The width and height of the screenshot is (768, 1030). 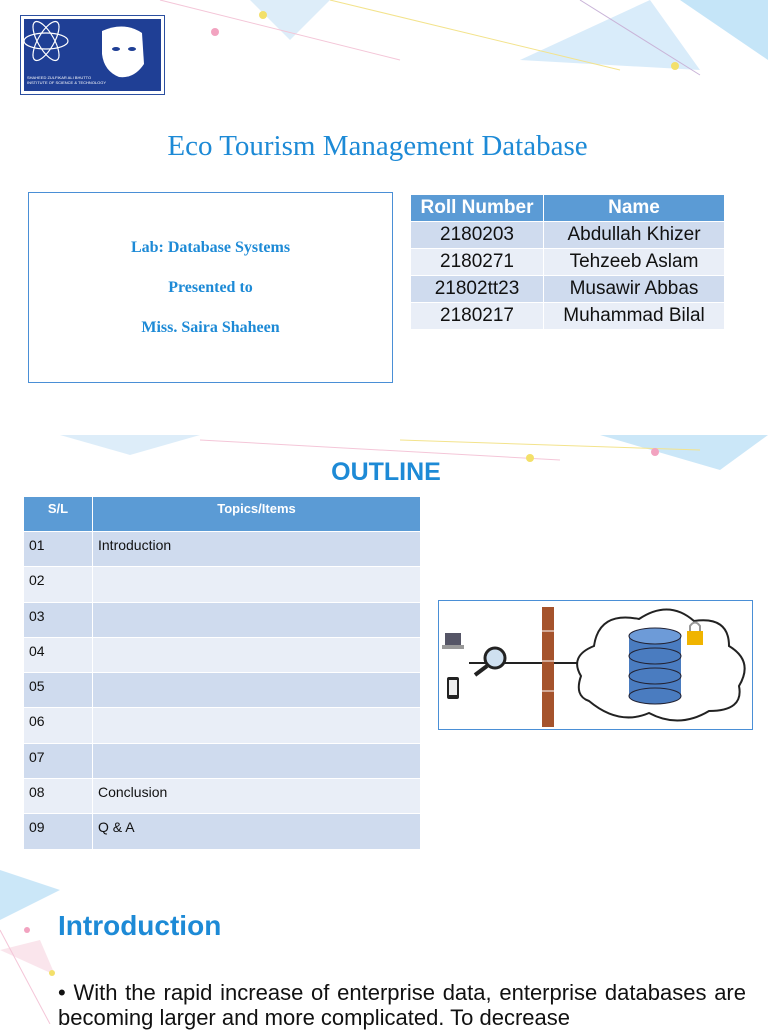 I want to click on table-row: 01 Introduction, so click(x=222, y=549).